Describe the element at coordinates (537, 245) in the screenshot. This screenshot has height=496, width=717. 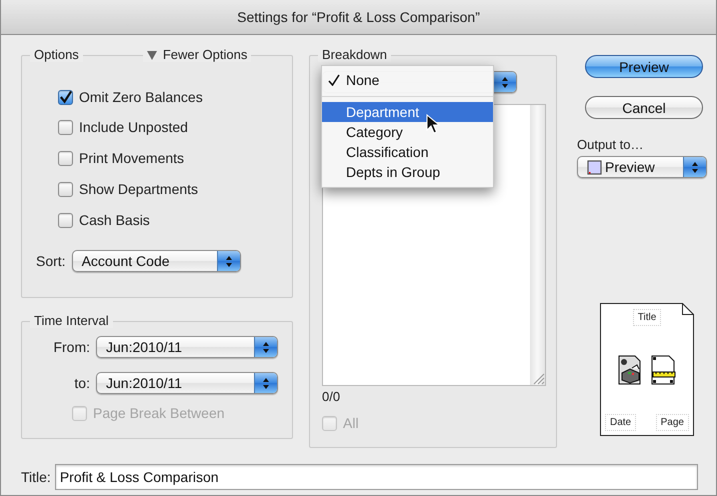
I see `scroll-bar` at that location.